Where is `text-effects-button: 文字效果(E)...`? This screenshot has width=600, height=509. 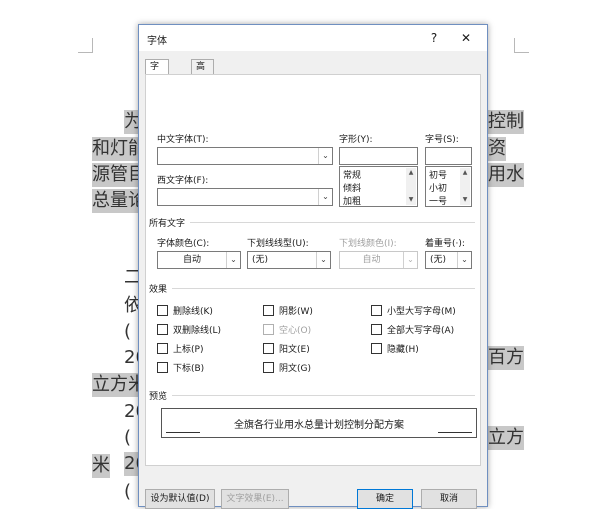
text-effects-button: 文字效果(E)... is located at coordinates (255, 499).